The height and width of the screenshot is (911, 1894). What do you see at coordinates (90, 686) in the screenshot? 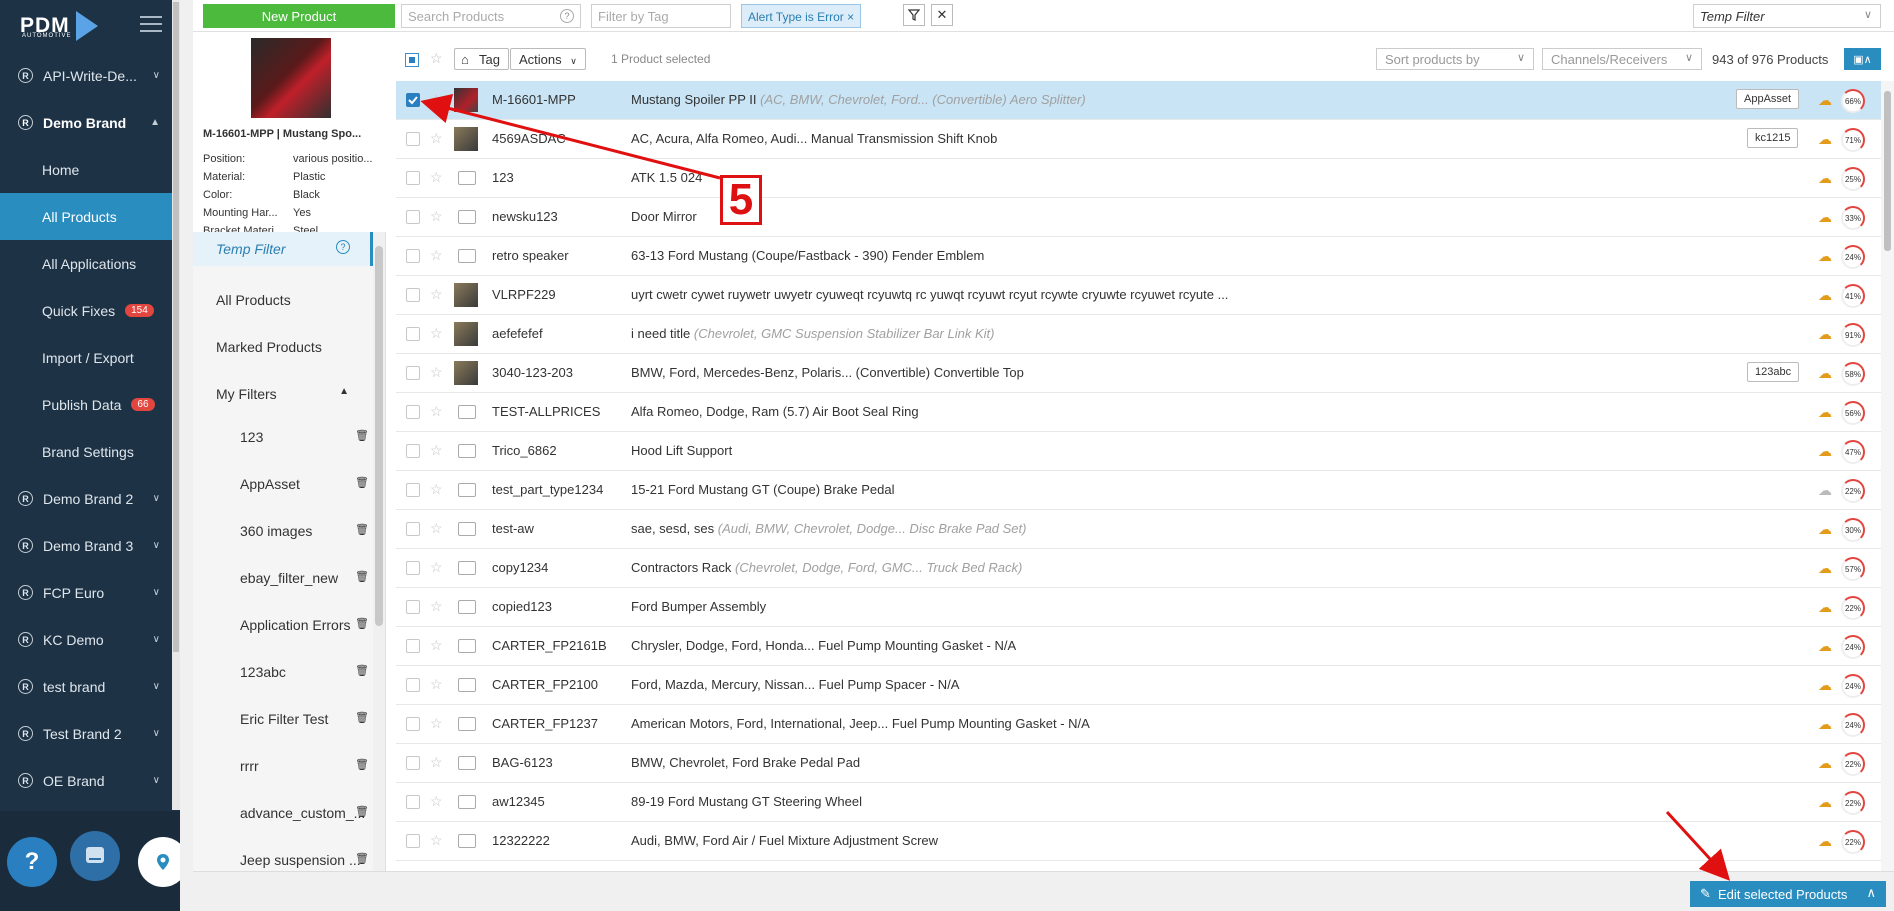
I see `nav-item-test-brand: Rtest brand ∨` at bounding box center [90, 686].